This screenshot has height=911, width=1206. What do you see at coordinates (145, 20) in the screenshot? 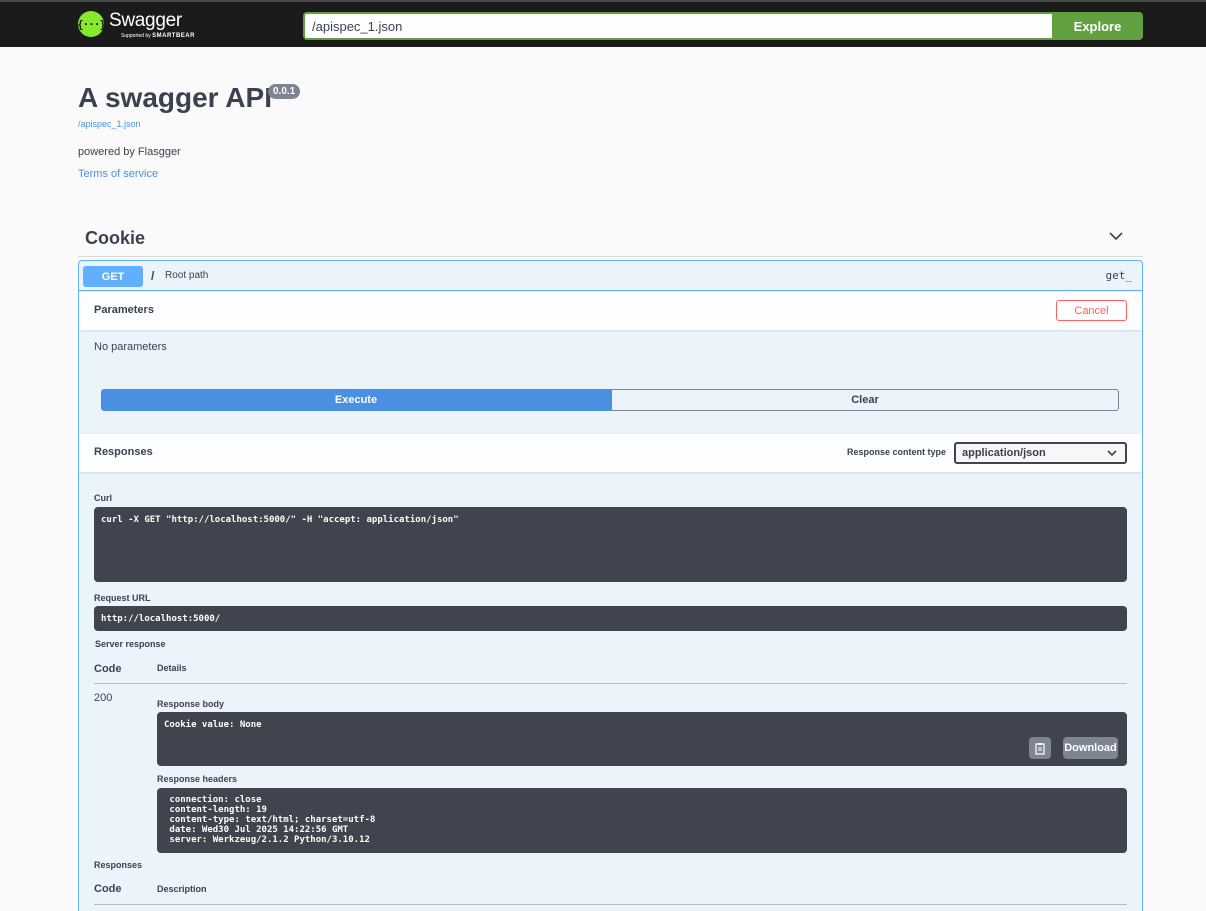
I see `logo-name: Swagger` at bounding box center [145, 20].